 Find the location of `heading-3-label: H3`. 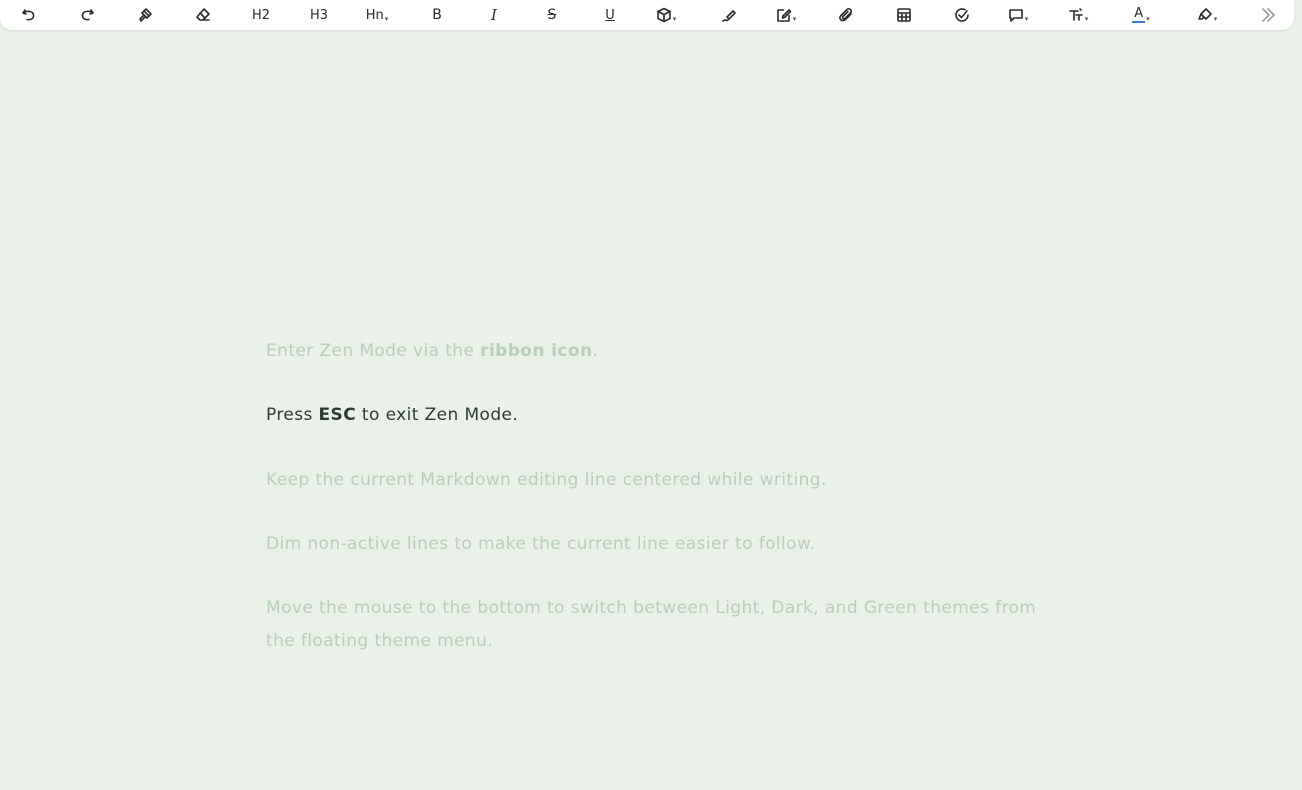

heading-3-label: H3 is located at coordinates (319, 15).